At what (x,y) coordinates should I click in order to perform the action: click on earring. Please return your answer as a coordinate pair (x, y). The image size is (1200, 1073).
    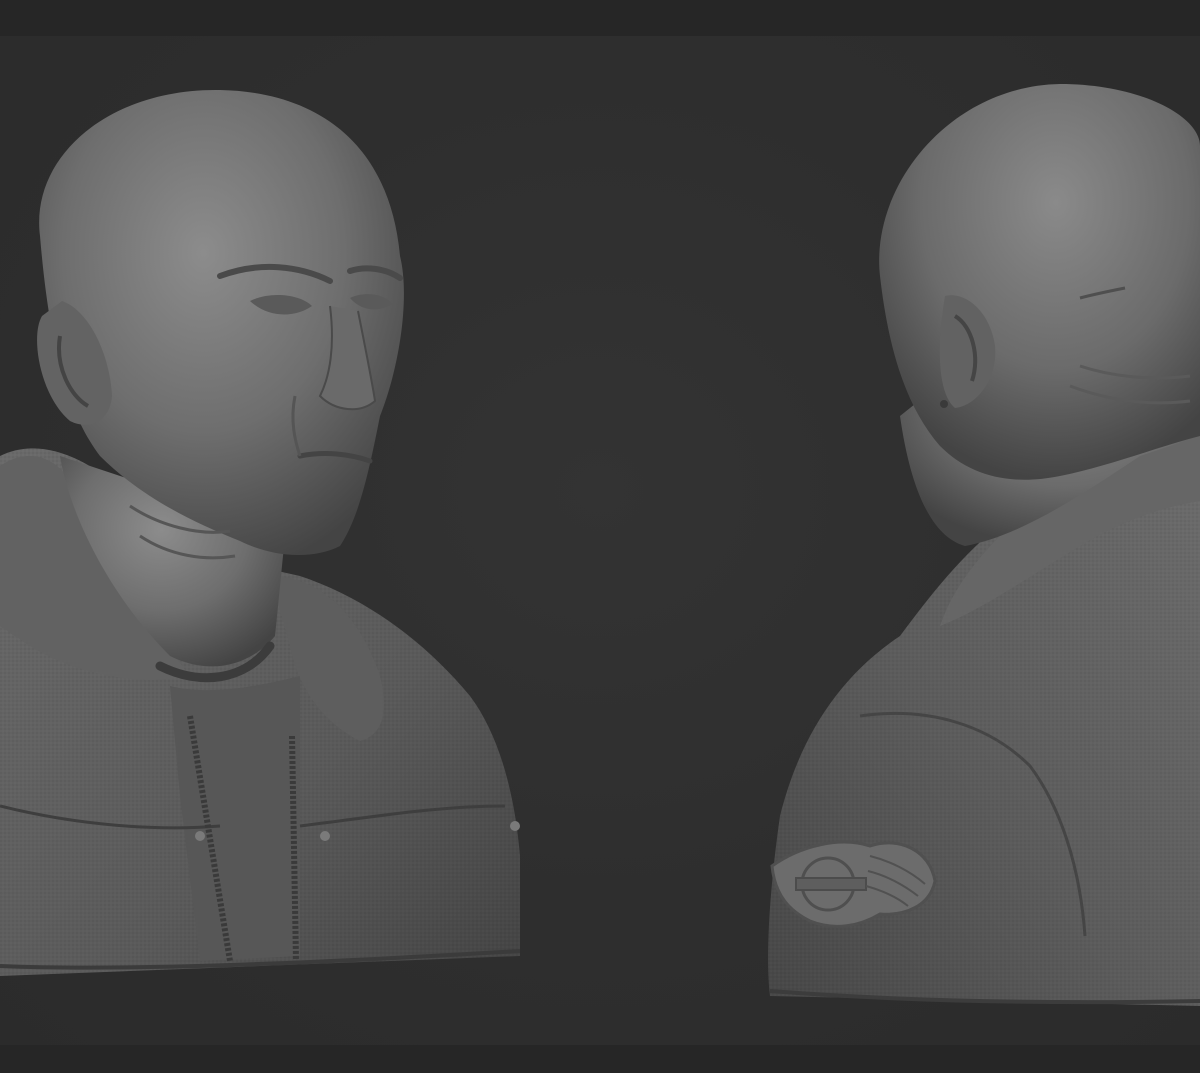
    Looking at the image, I should click on (944, 404).